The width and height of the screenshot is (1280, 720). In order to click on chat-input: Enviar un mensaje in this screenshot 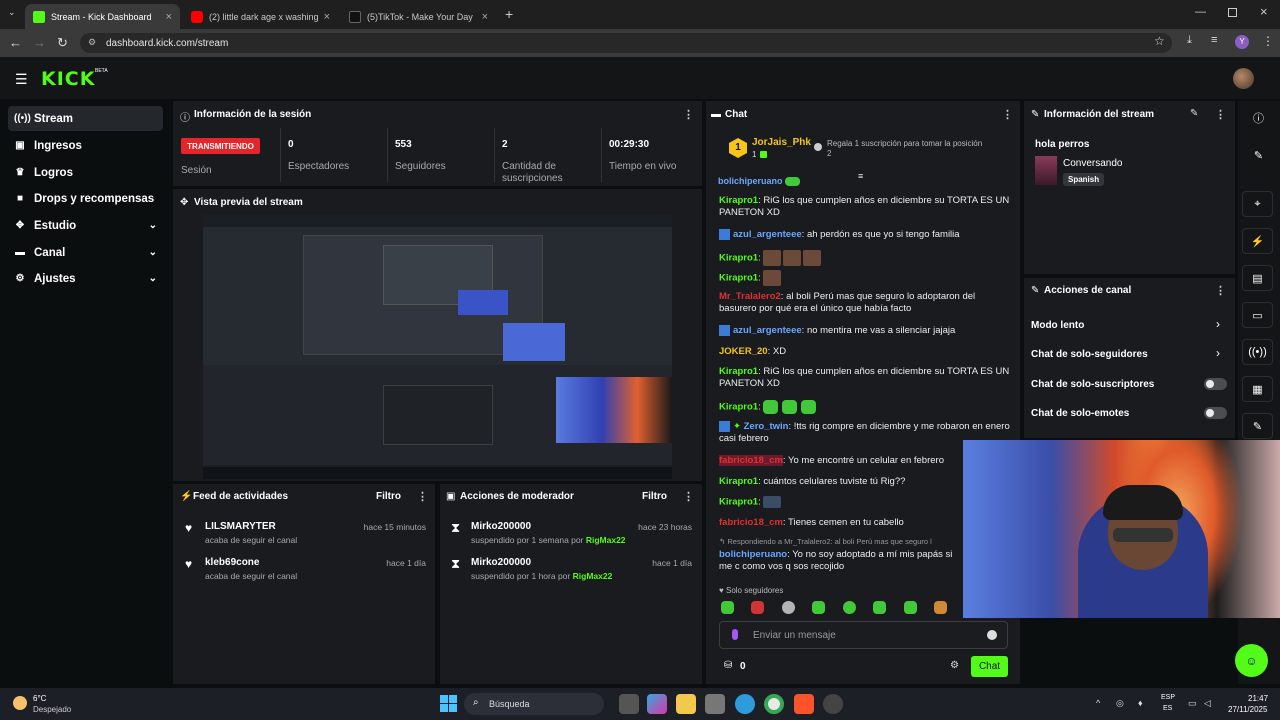, I will do `click(863, 635)`.